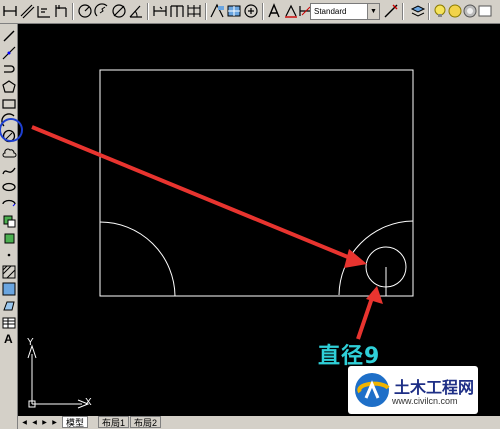  Describe the element at coordinates (274, 11) in the screenshot. I see `dim-edit-icon` at that location.